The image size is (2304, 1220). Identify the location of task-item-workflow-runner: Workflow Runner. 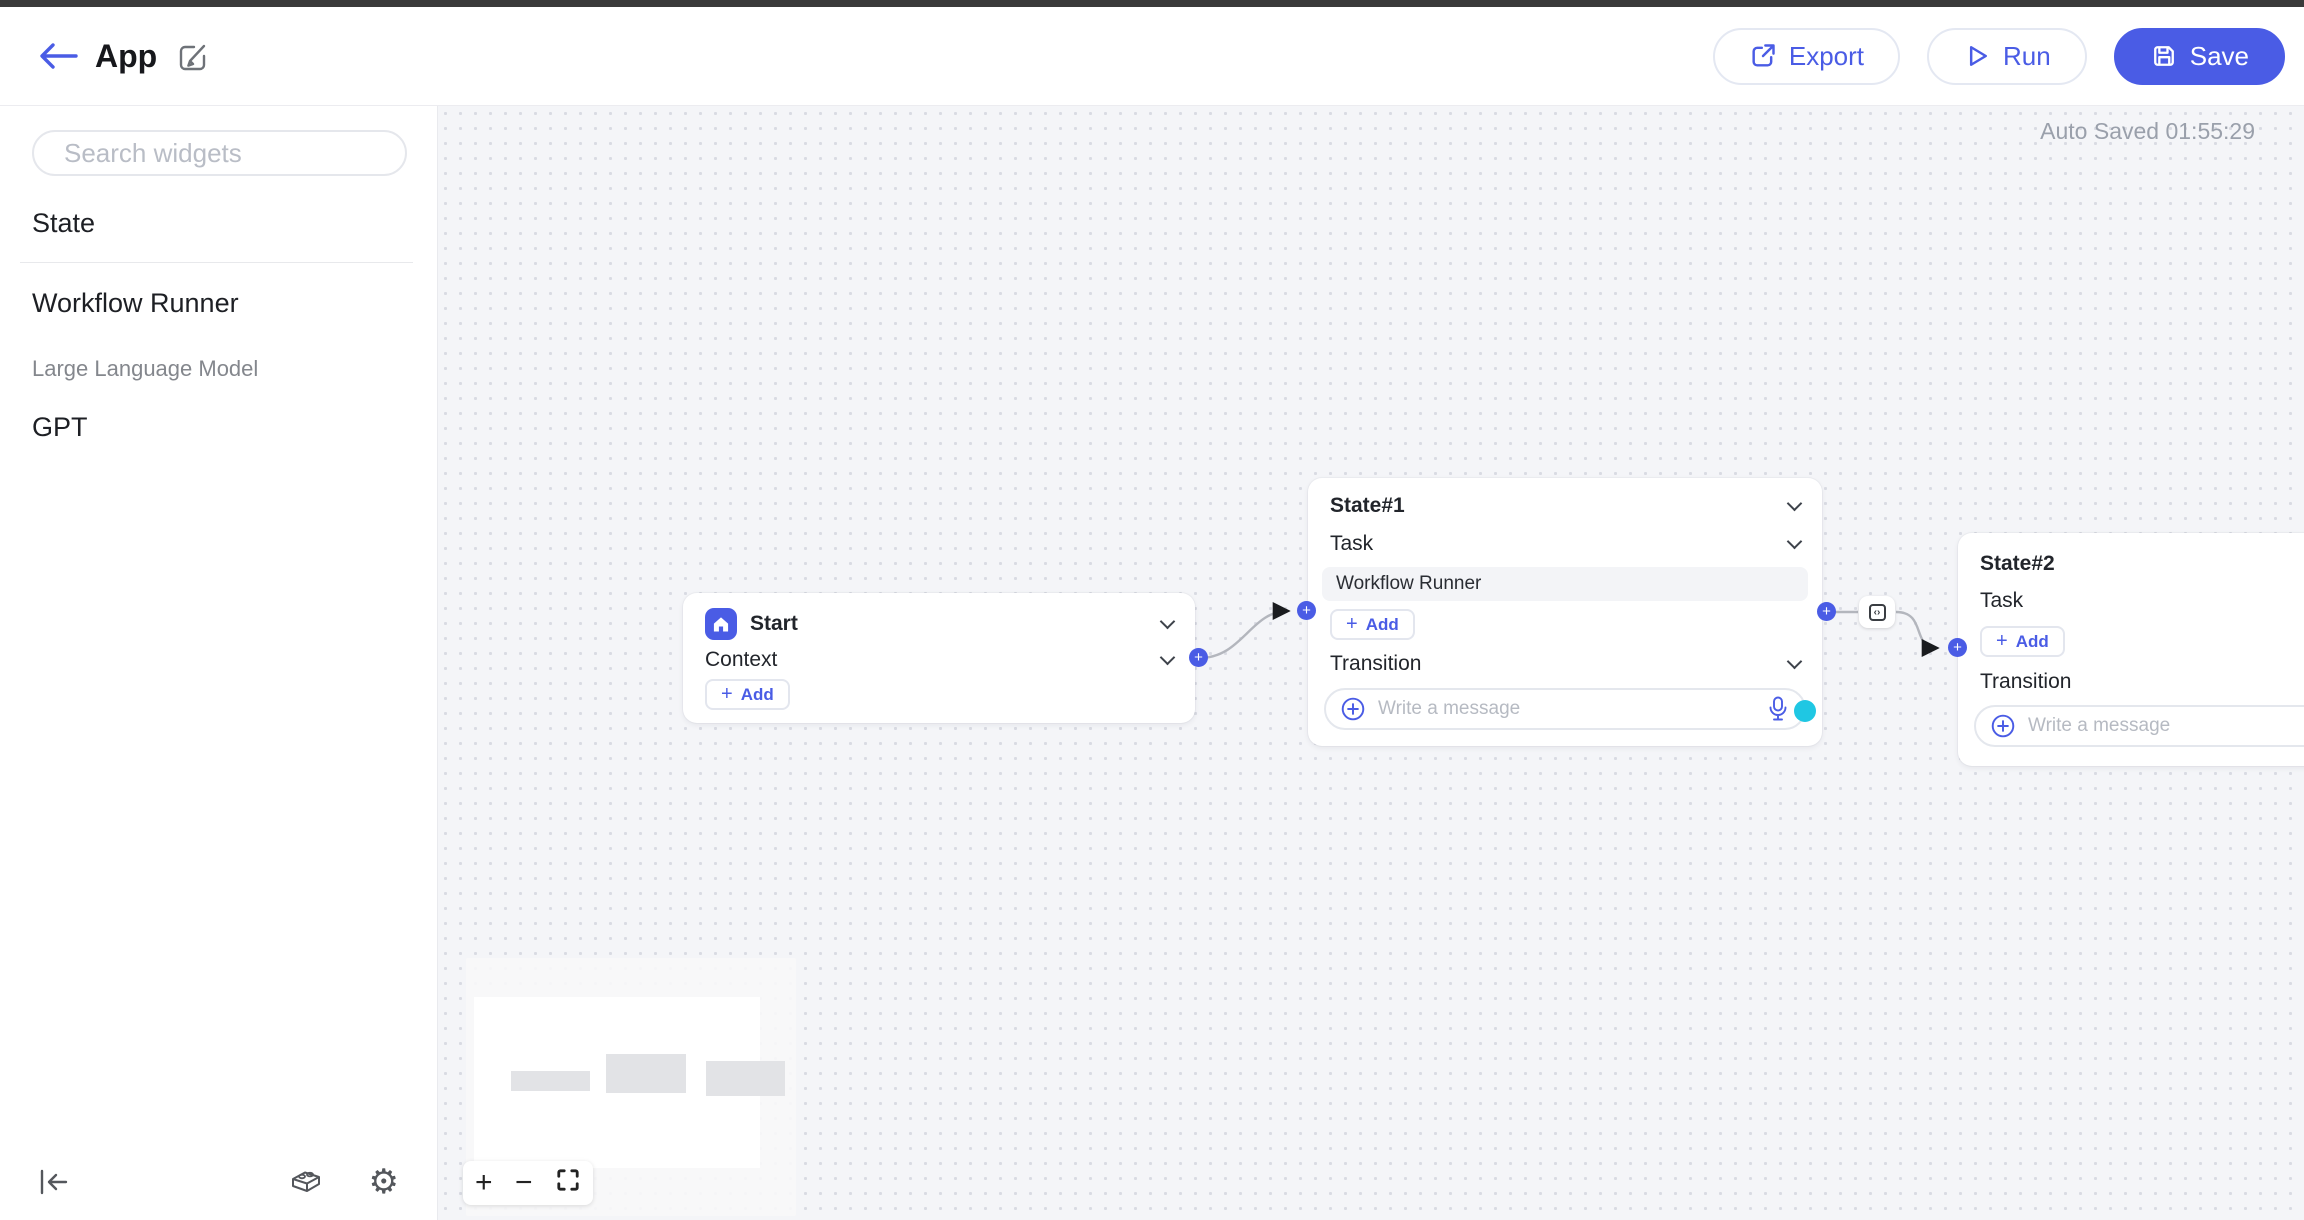
(1565, 584).